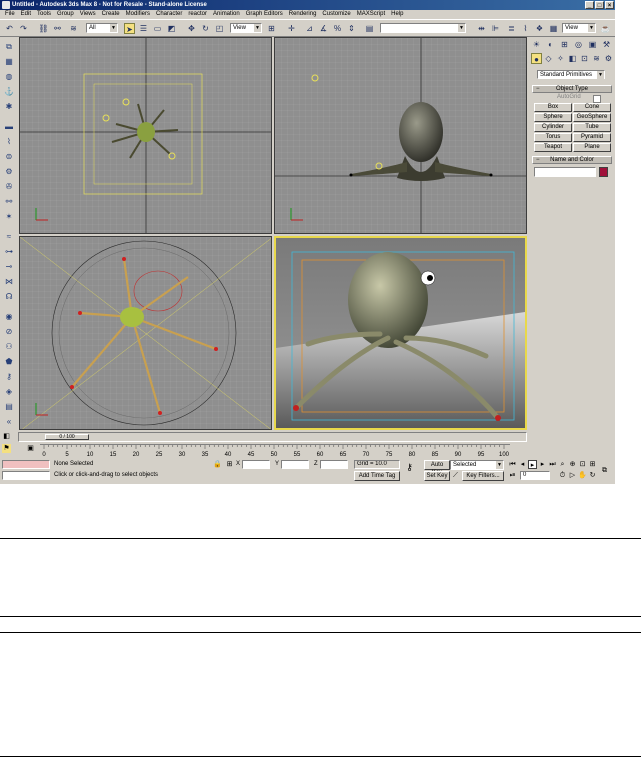  Describe the element at coordinates (599, 5) in the screenshot. I see `maximize-button: □` at that location.